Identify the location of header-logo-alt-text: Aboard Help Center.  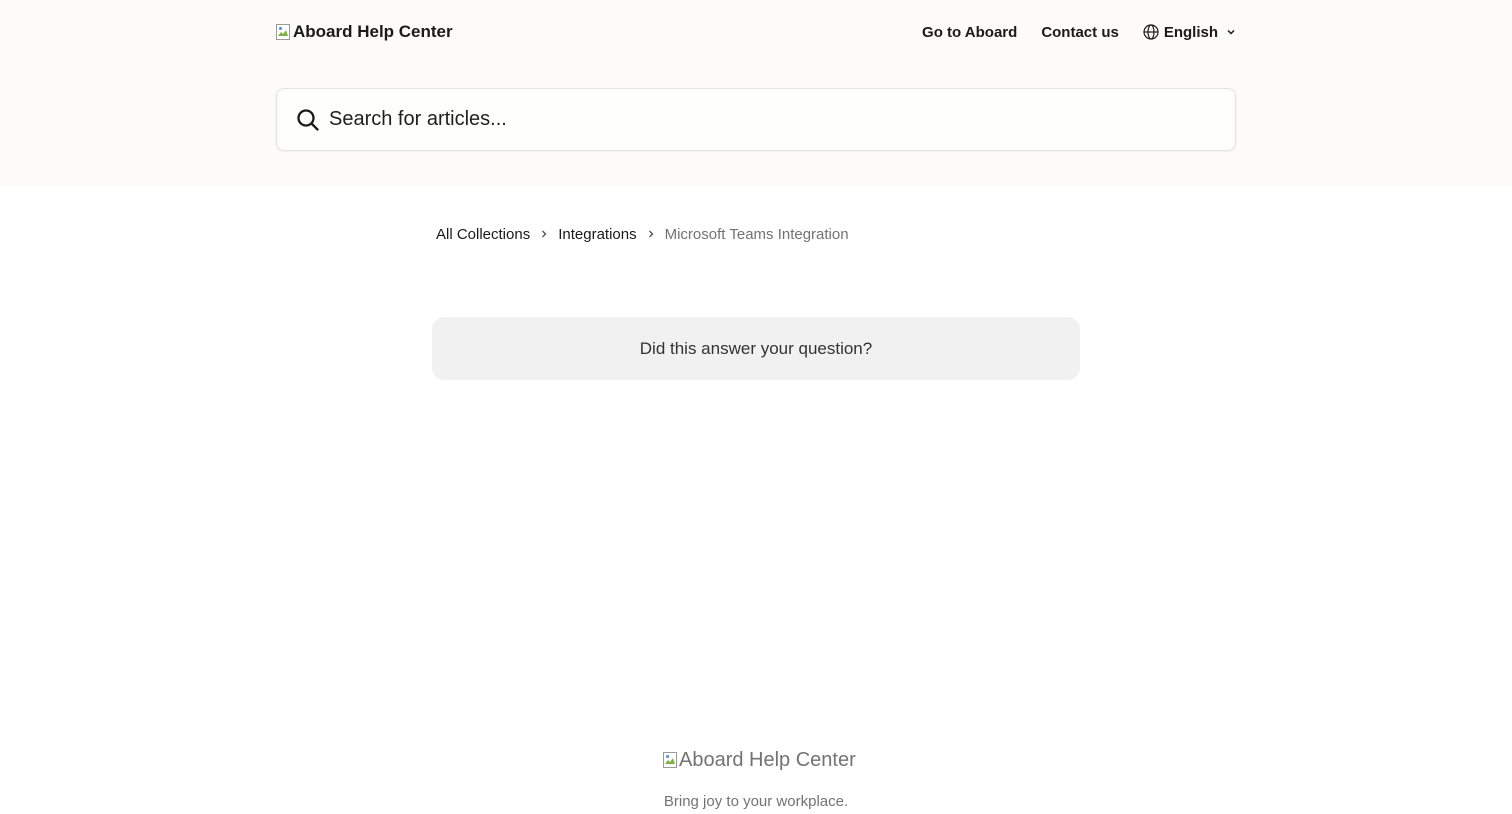
(373, 31).